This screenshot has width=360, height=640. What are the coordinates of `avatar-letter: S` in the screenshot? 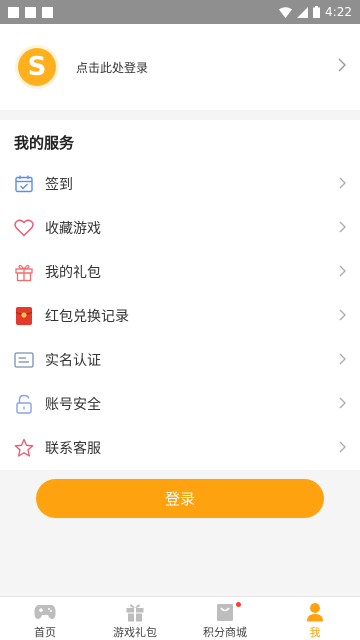 It's located at (37, 67).